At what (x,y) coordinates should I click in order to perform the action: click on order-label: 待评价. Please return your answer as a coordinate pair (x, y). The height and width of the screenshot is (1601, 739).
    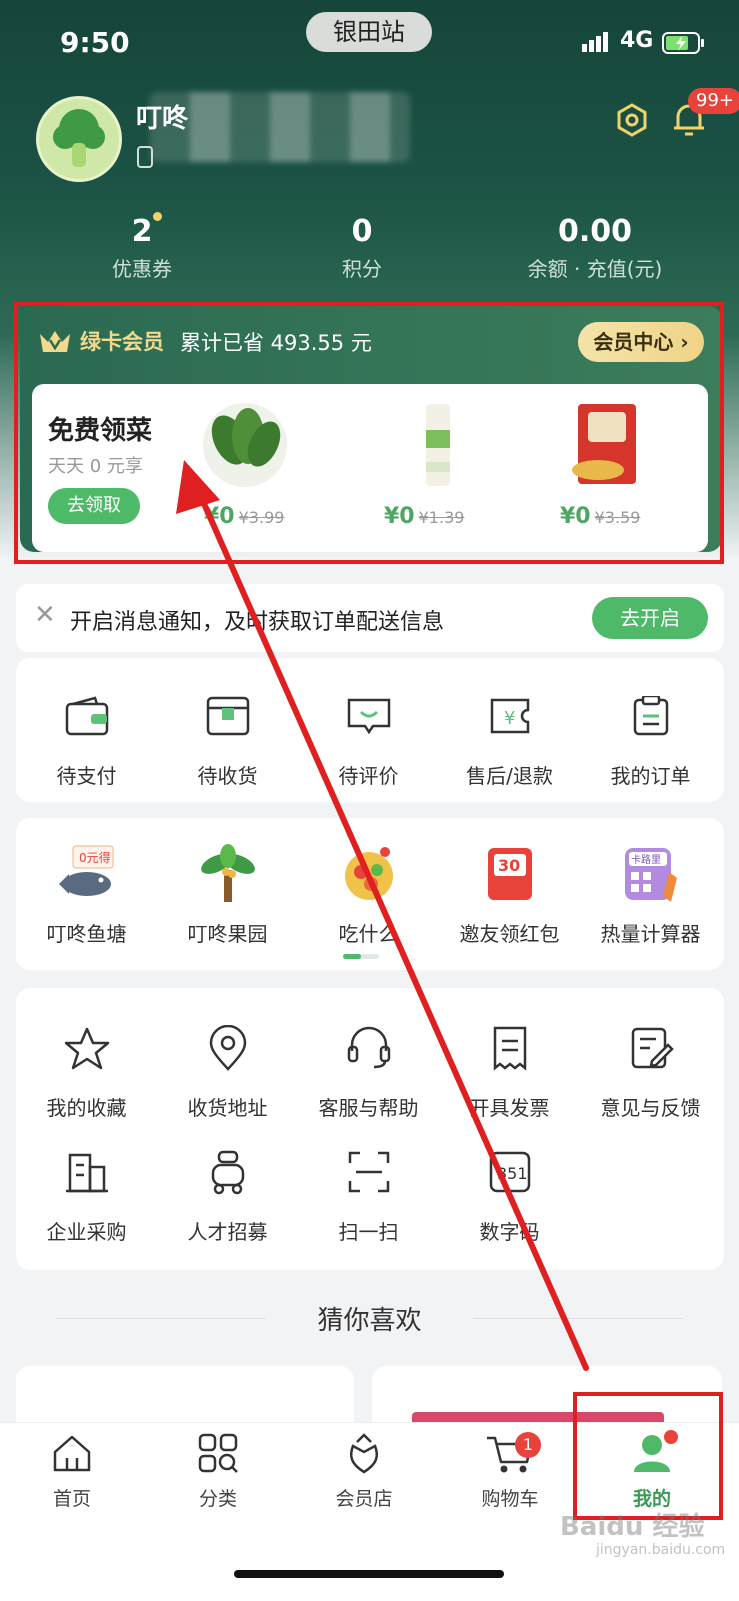
    Looking at the image, I should click on (368, 776).